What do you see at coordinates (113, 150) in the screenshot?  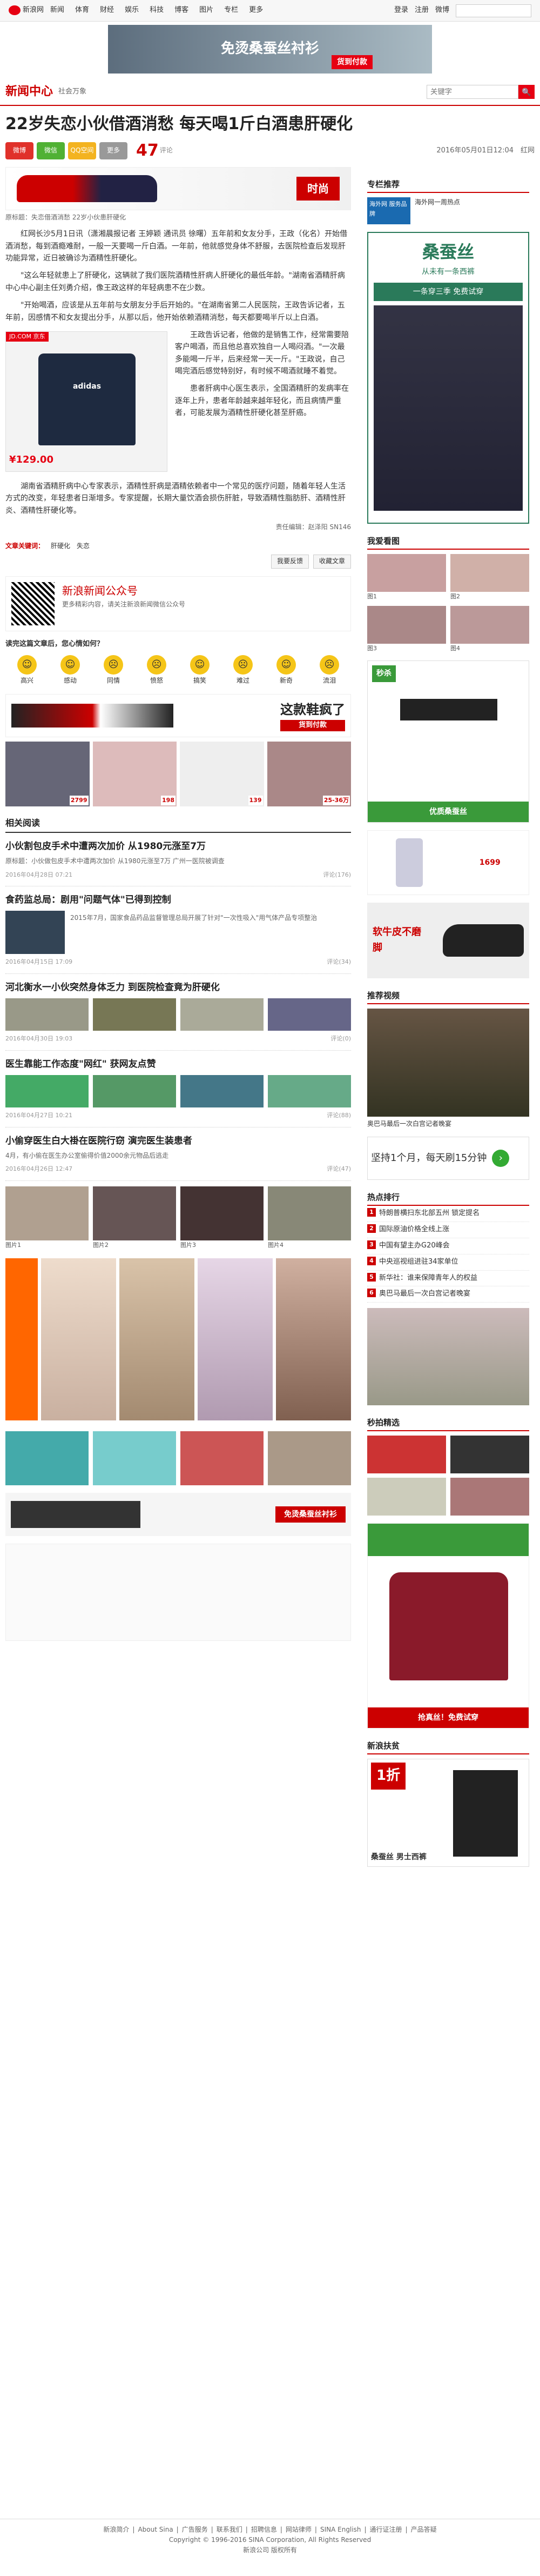 I see `share-more-button: 更多` at bounding box center [113, 150].